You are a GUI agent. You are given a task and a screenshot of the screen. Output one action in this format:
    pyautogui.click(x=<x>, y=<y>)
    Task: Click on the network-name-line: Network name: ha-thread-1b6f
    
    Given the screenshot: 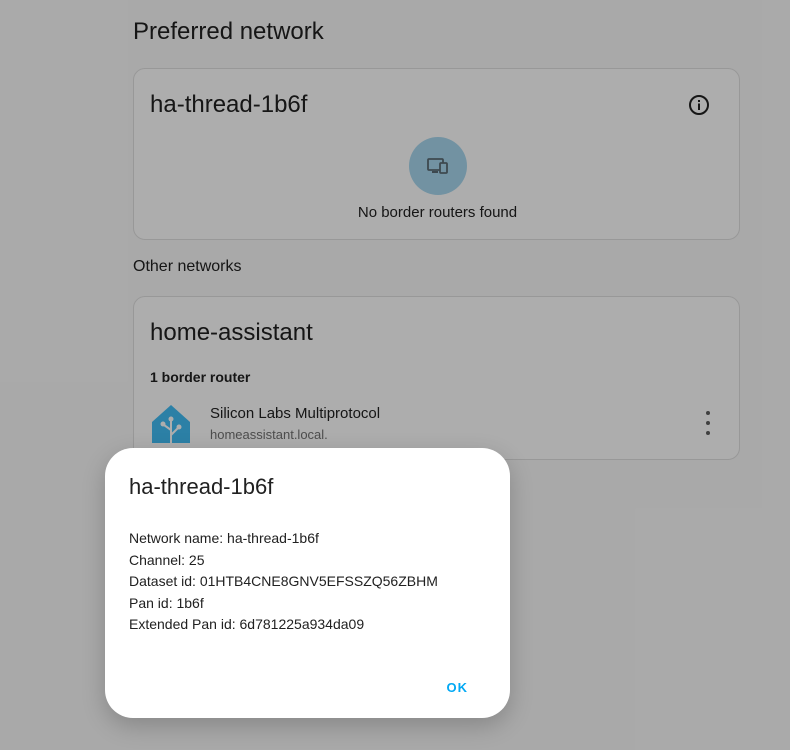 What is the action you would take?
    pyautogui.click(x=224, y=538)
    